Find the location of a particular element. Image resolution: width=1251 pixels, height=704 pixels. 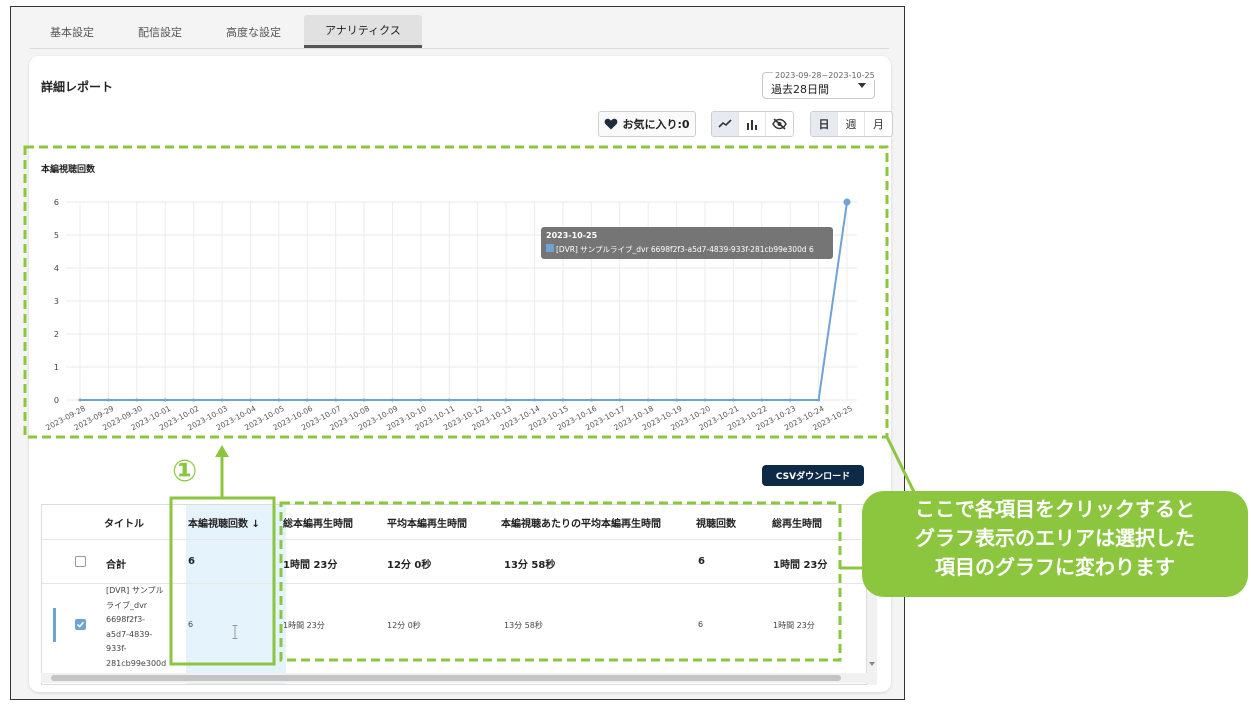

y-tick-label: 4 is located at coordinates (56, 268).